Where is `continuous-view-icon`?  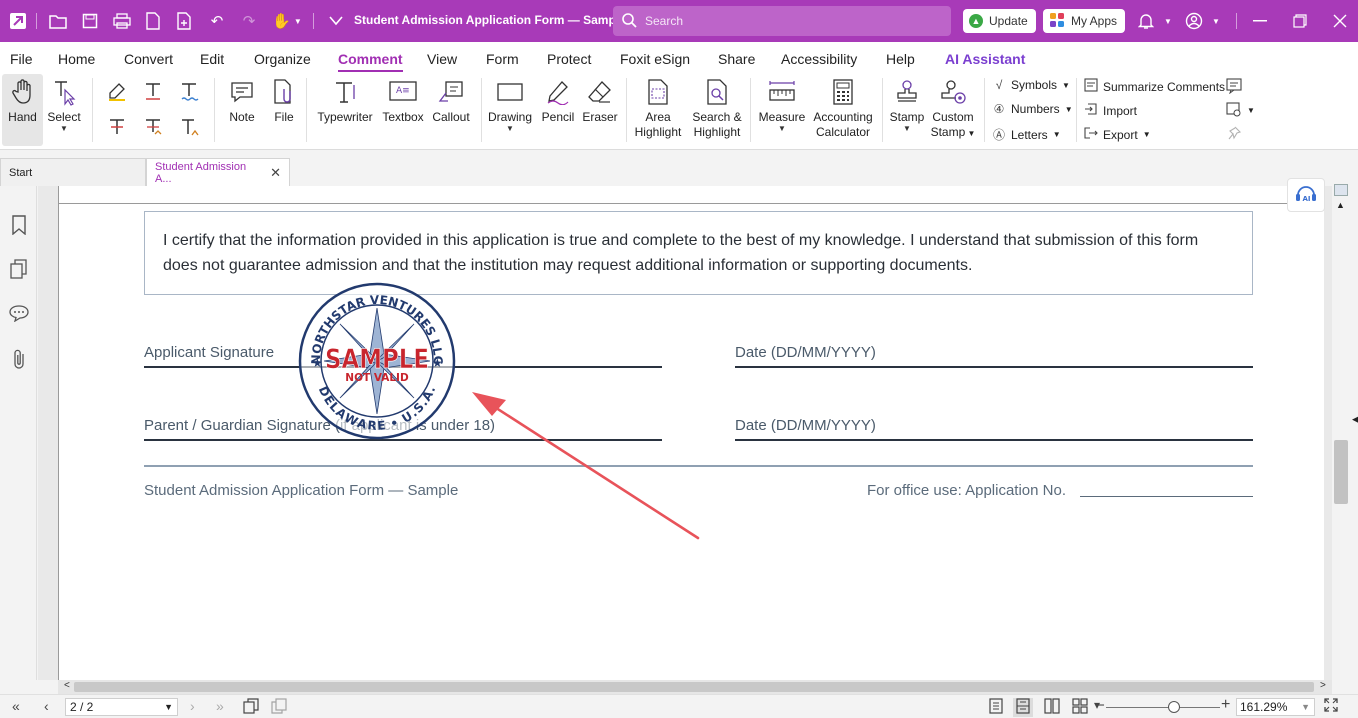 continuous-view-icon is located at coordinates (1023, 707).